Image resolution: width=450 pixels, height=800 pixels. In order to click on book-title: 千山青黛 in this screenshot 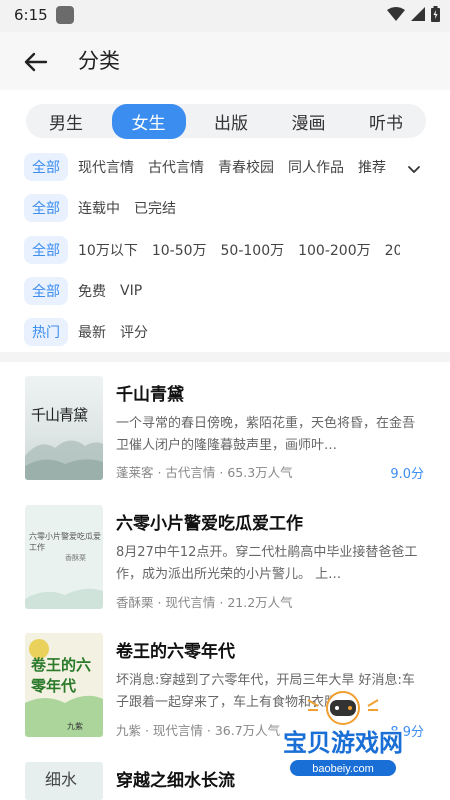, I will do `click(150, 395)`.